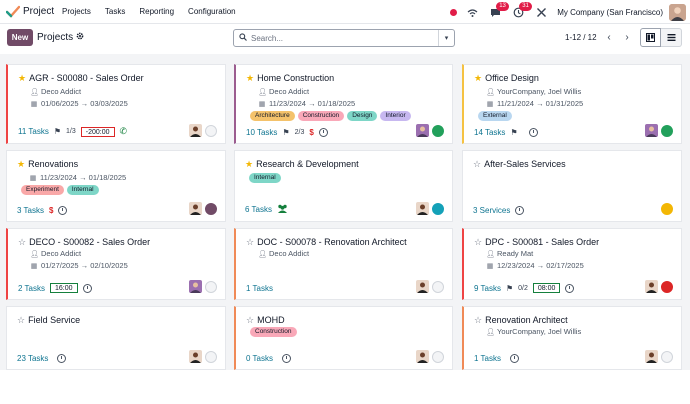 The height and width of the screenshot is (404, 690). Describe the element at coordinates (76, 11) in the screenshot. I see `menu-item-projects: Projects` at that location.